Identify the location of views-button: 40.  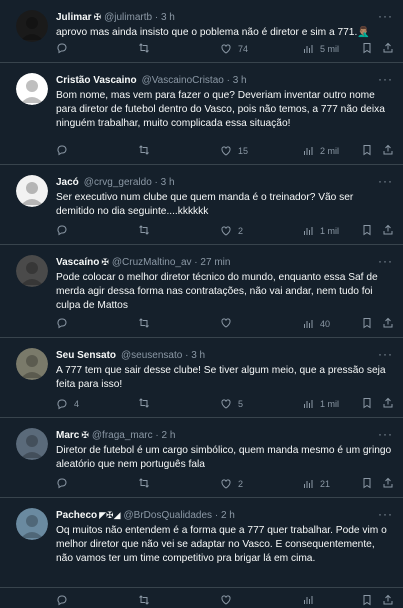
(316, 324).